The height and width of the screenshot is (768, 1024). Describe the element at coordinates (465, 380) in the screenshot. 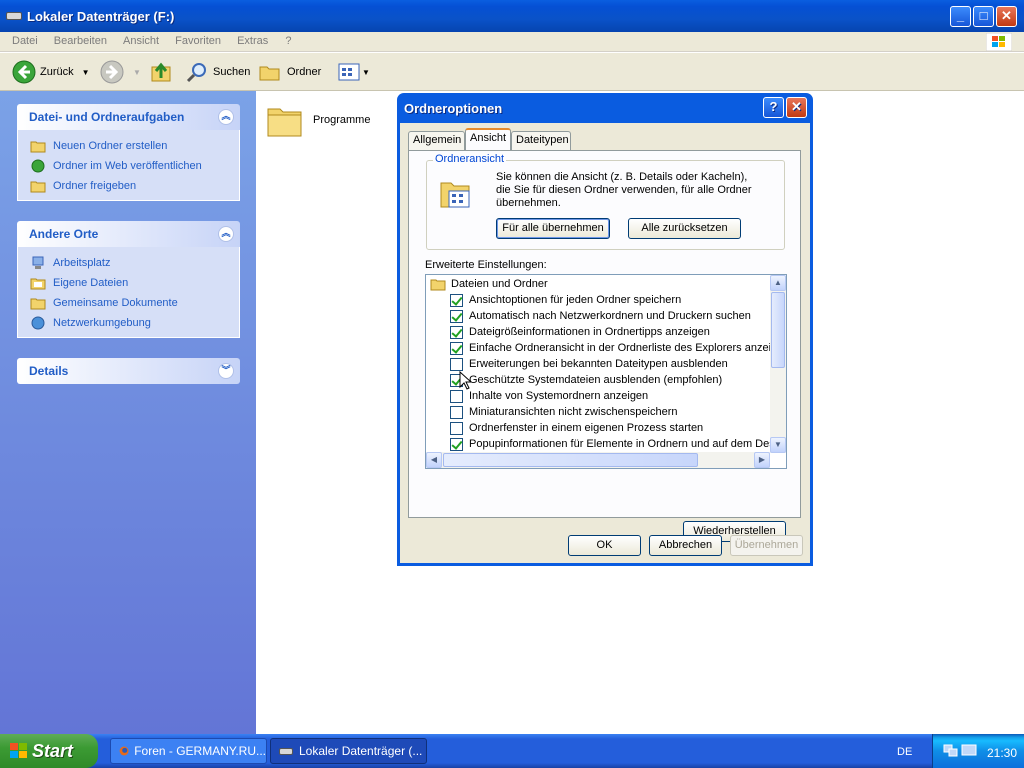

I see `mouse-cursor-icon` at that location.